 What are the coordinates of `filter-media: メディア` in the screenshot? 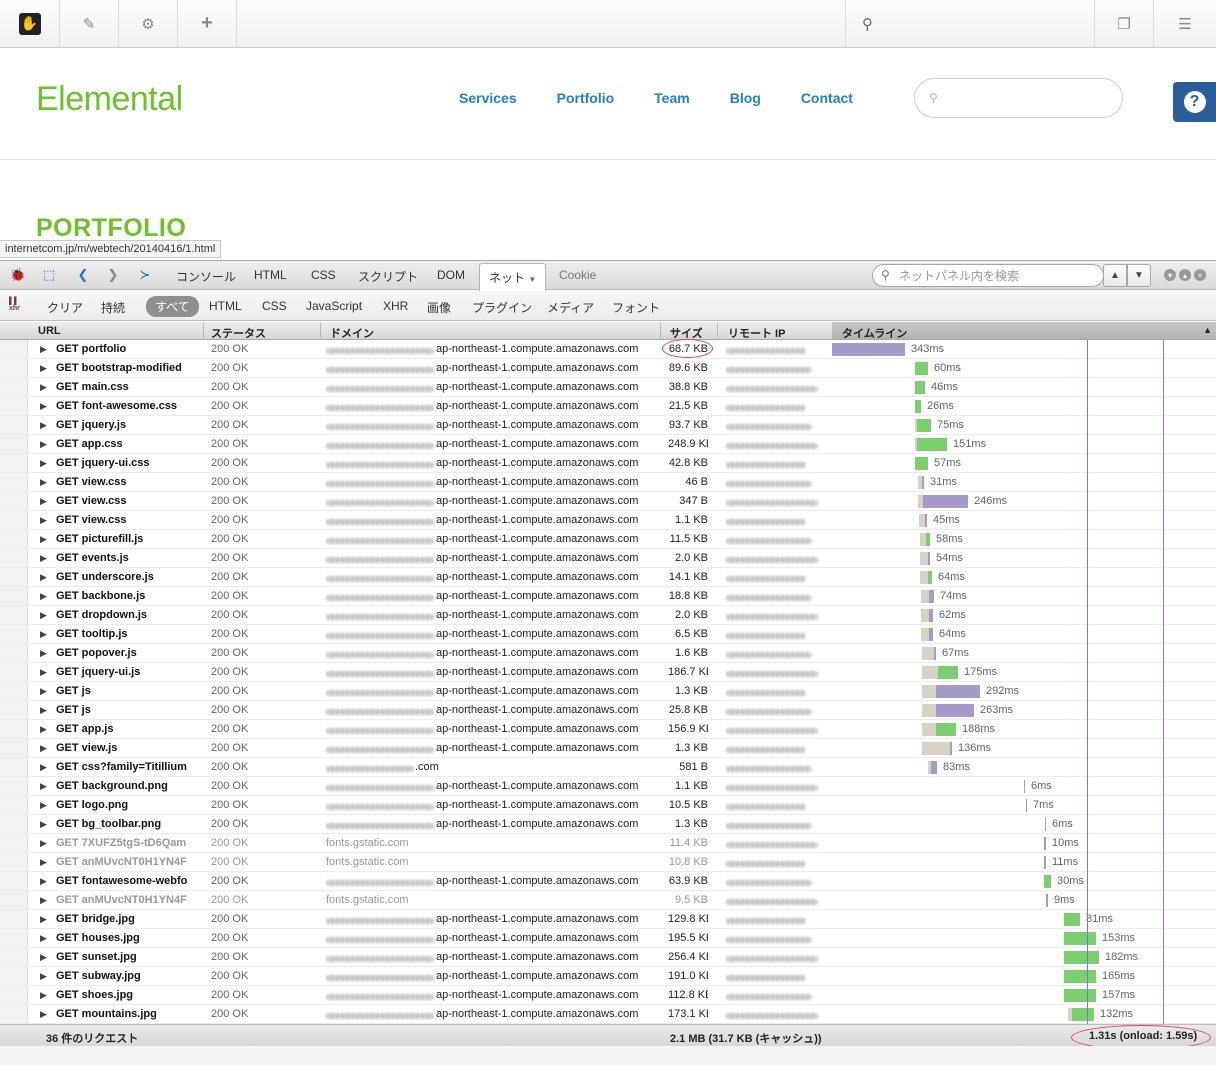 It's located at (570, 307).